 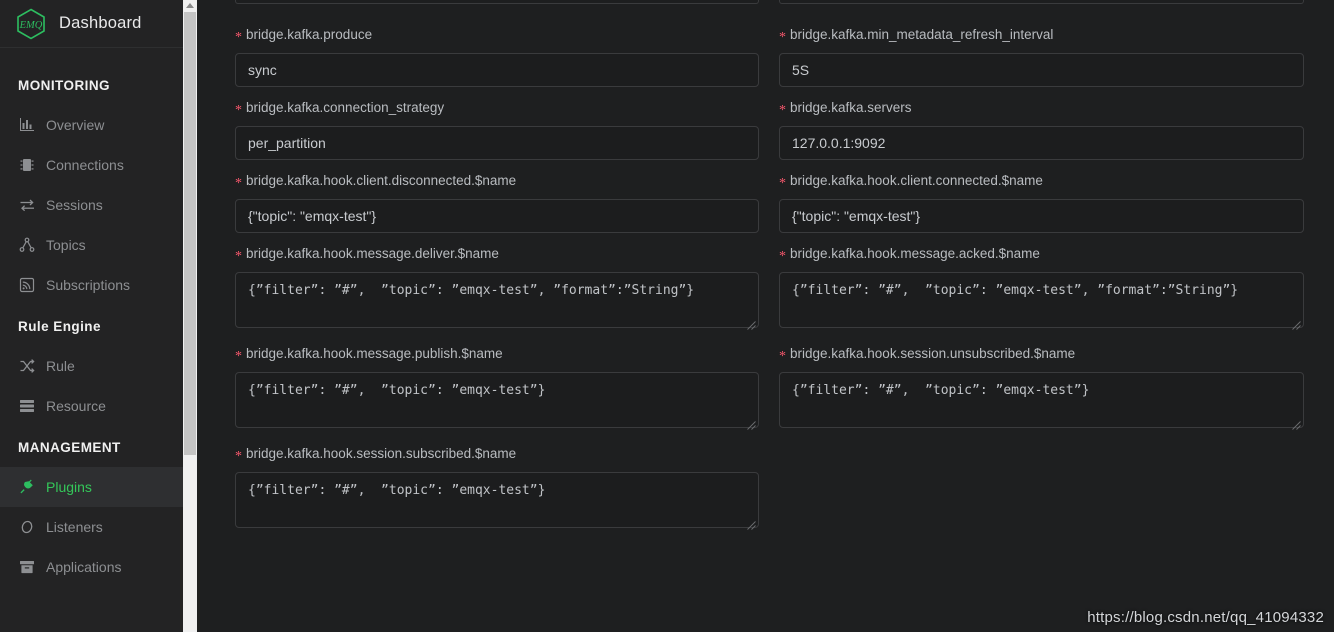 I want to click on input-bridge-kafka-min-metadata-refresh-interval, so click(x=1041, y=70).